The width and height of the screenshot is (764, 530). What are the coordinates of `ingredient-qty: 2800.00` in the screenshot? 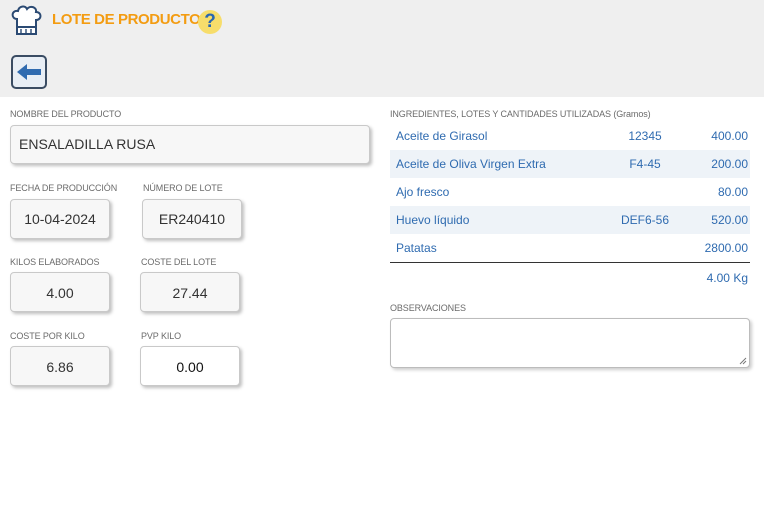 It's located at (726, 248).